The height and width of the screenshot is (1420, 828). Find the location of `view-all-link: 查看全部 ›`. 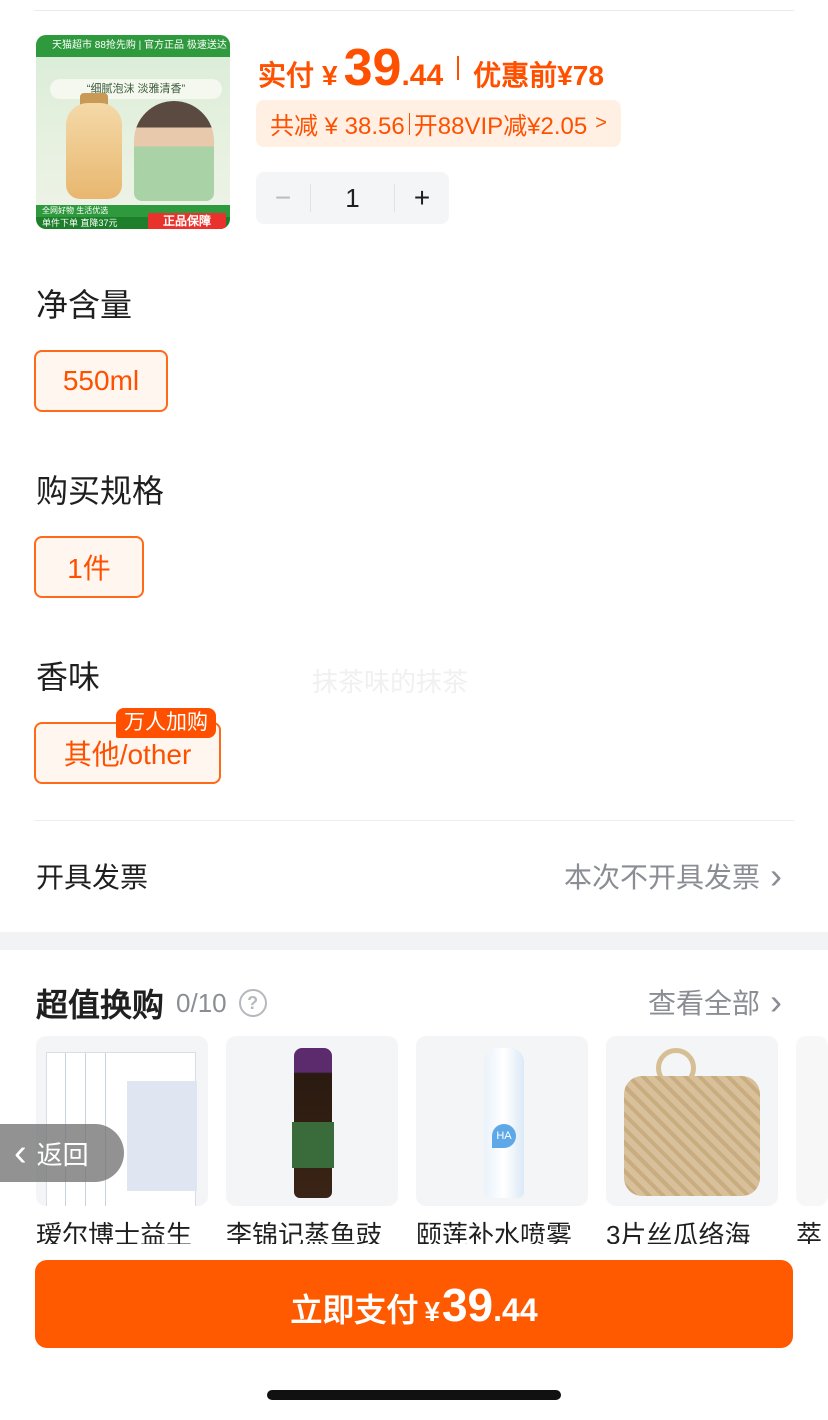

view-all-link: 查看全部 › is located at coordinates (715, 1002).